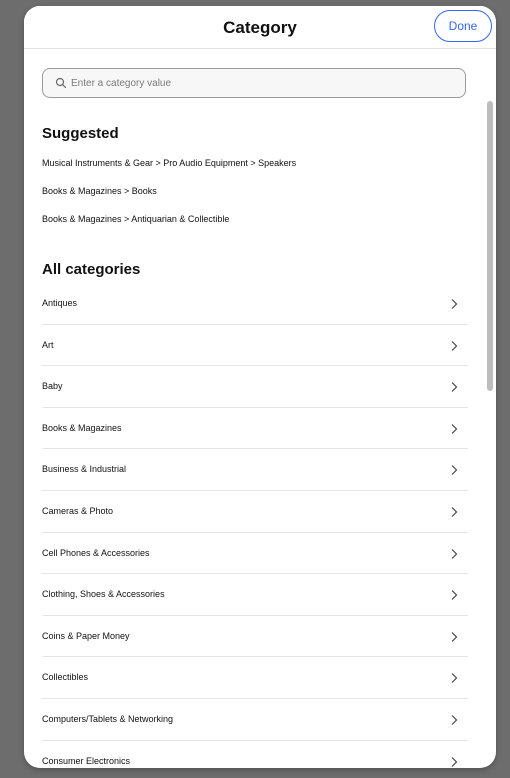 This screenshot has height=778, width=510. What do you see at coordinates (255, 346) in the screenshot?
I see `category-row-art: Art` at bounding box center [255, 346].